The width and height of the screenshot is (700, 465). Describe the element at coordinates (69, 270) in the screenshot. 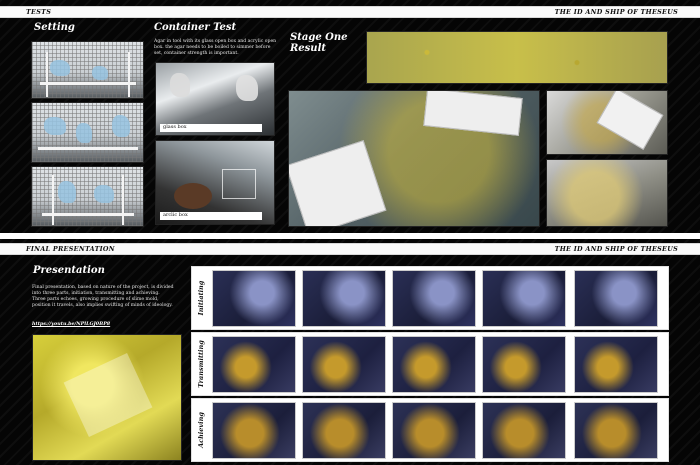

I see `presentation-heading: Presentation` at that location.